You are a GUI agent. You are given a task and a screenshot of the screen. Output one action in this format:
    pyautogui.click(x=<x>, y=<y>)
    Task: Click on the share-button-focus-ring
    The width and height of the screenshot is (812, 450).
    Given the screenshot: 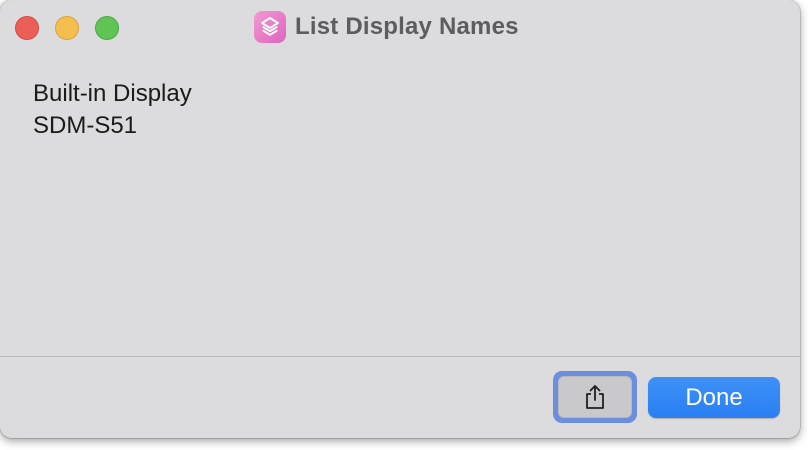 What is the action you would take?
    pyautogui.click(x=595, y=397)
    